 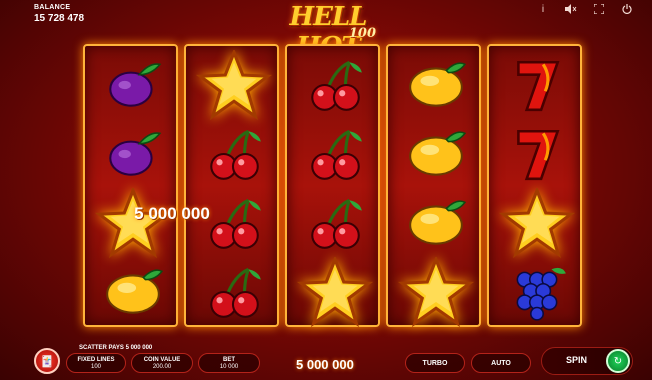 I want to click on grapes-symbol-icon, so click(x=536, y=292).